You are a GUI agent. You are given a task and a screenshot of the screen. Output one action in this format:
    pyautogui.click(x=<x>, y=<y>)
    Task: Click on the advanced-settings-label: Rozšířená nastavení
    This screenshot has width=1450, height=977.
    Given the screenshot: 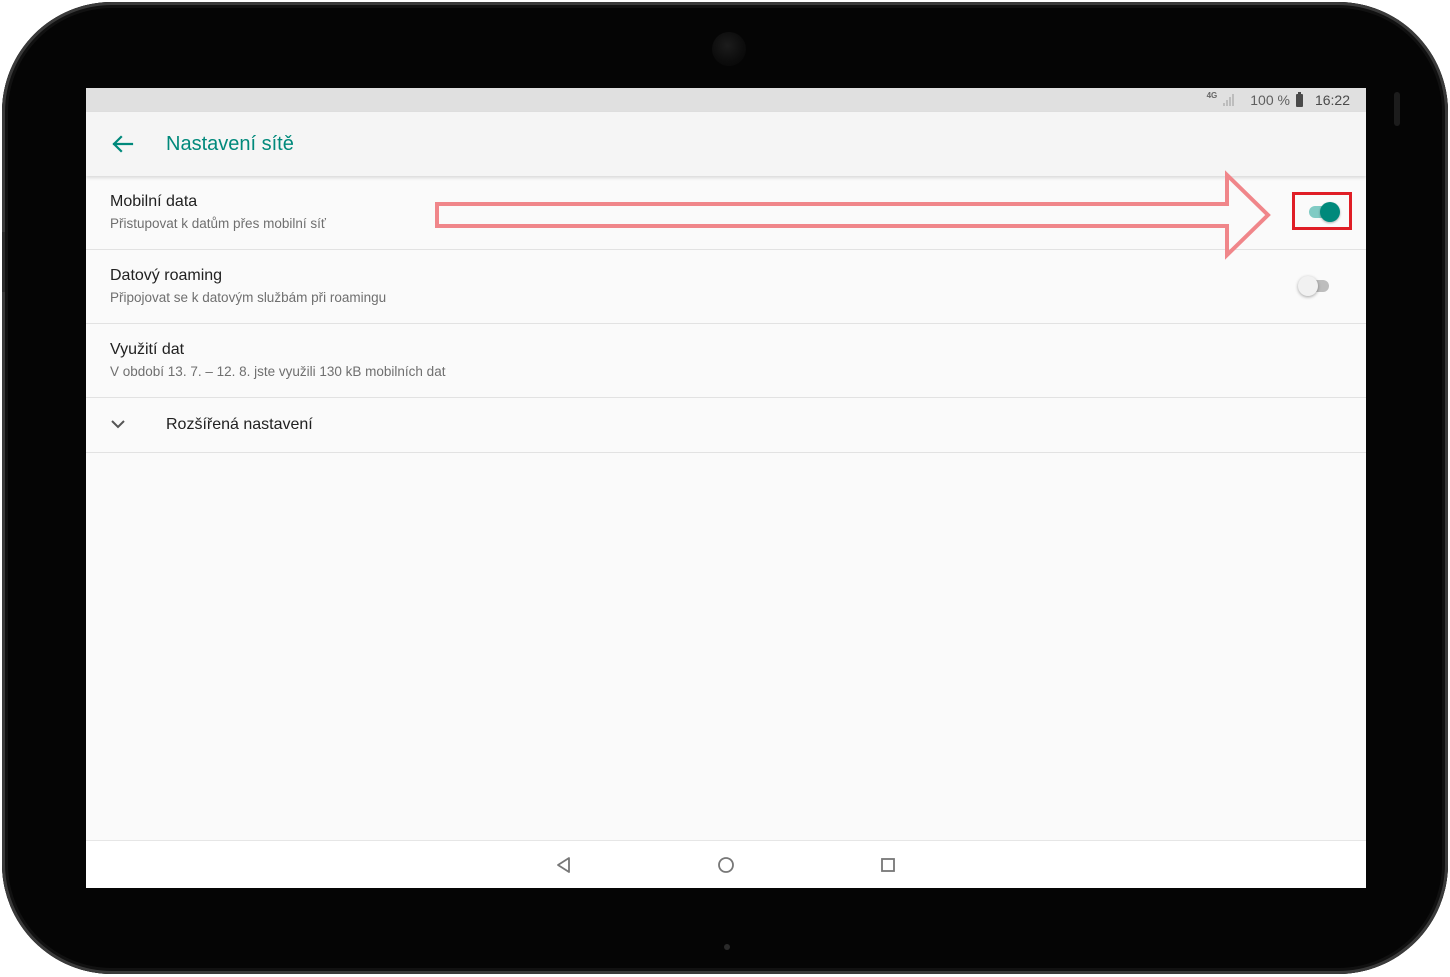 What is the action you would take?
    pyautogui.click(x=239, y=424)
    